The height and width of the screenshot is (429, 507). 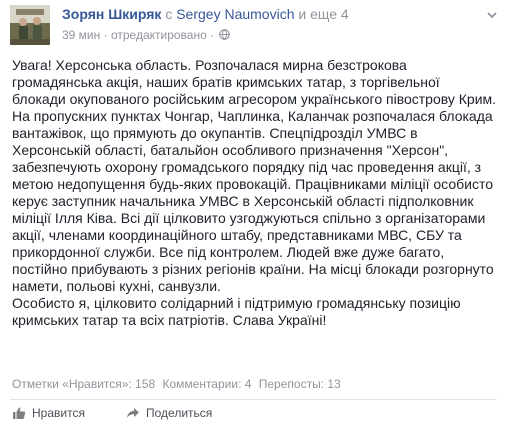 I want to click on thumbs-up-icon, so click(x=19, y=413).